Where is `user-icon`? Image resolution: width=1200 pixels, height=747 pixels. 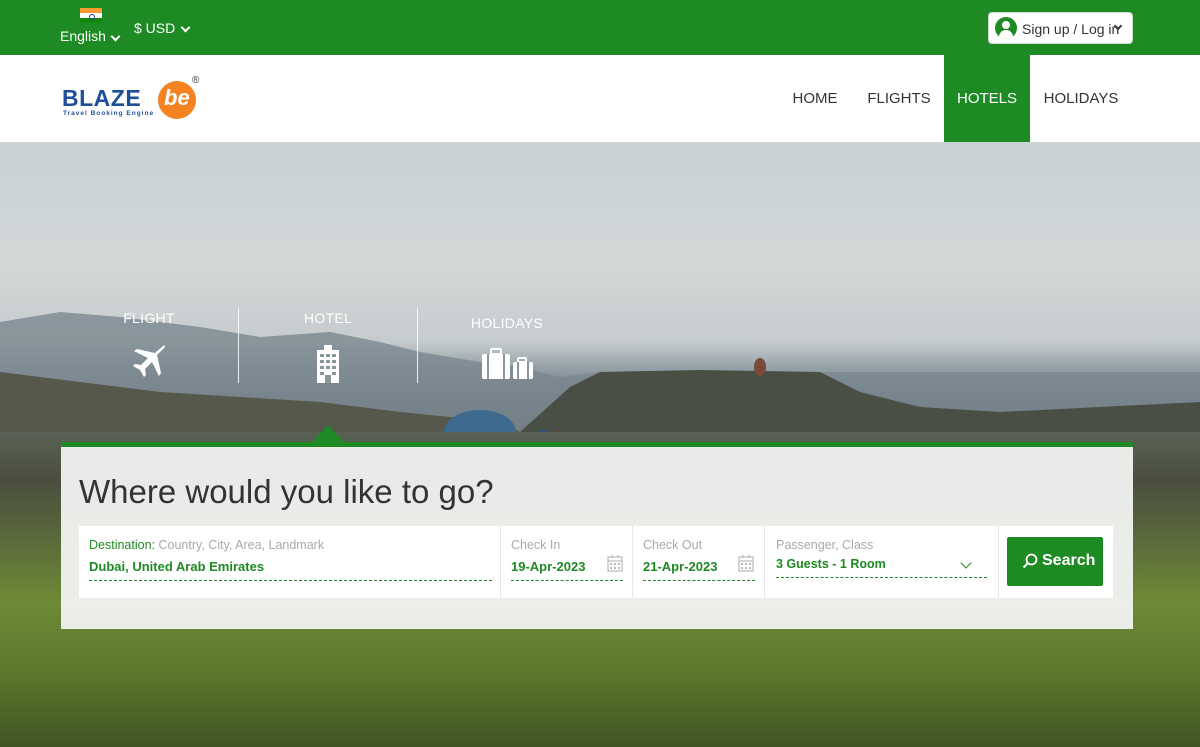
user-icon is located at coordinates (1006, 28).